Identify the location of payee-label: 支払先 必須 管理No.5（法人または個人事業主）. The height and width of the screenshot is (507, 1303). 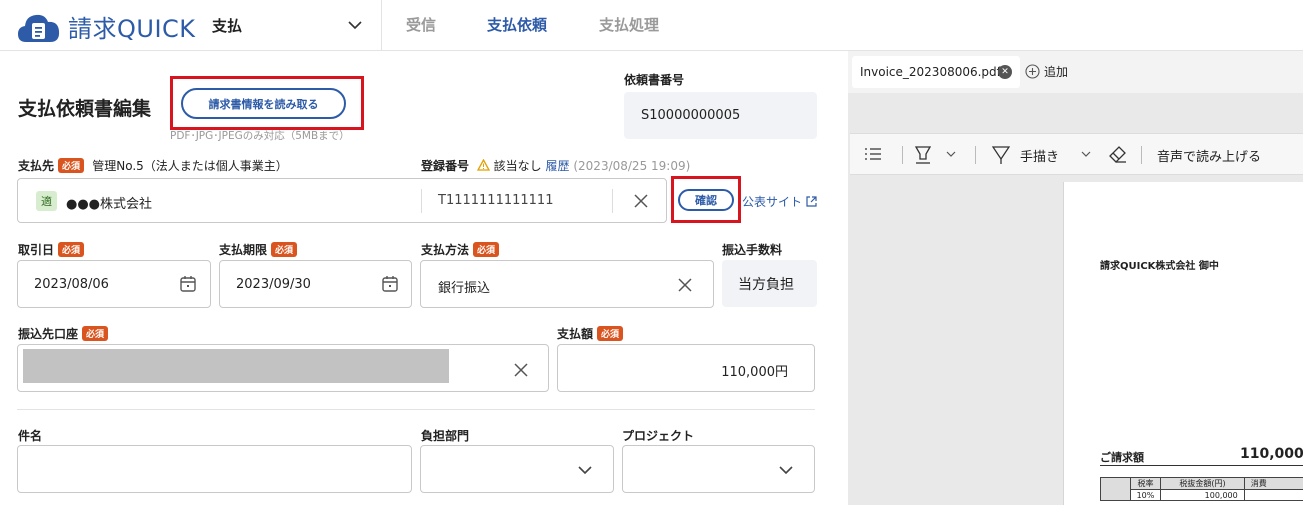
(153, 165).